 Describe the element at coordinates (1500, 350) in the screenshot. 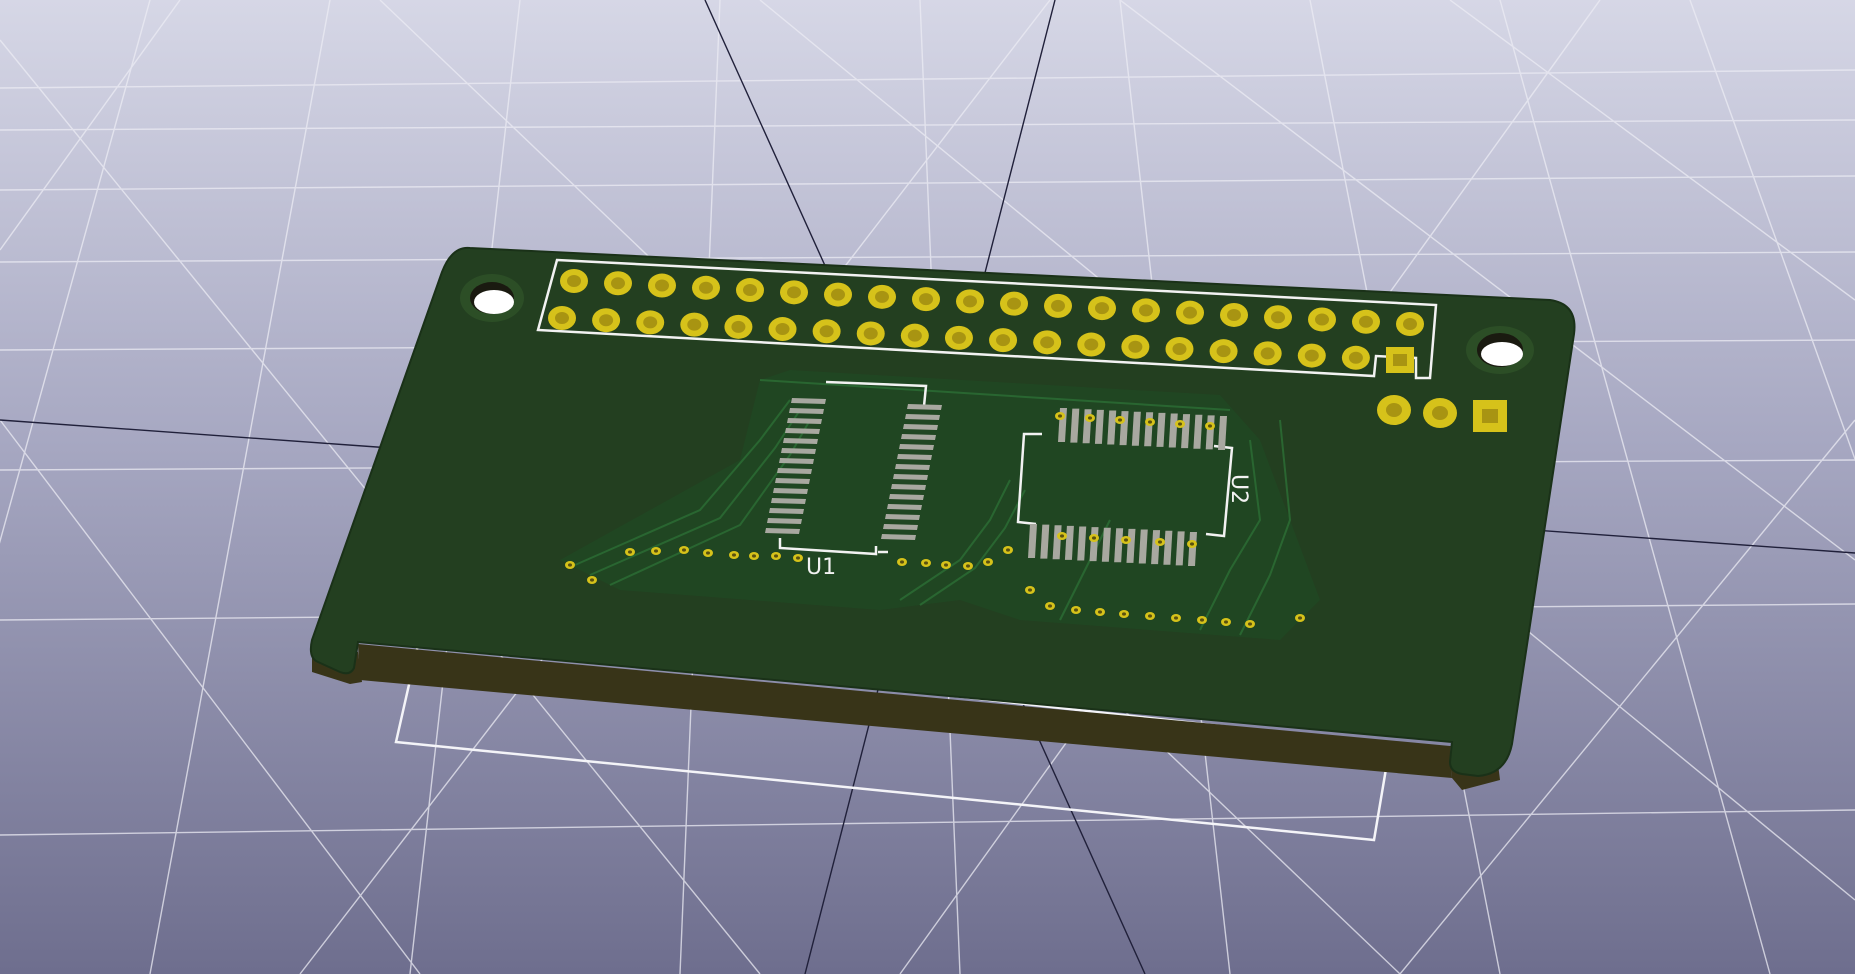

I see `mounting-hole-right` at that location.